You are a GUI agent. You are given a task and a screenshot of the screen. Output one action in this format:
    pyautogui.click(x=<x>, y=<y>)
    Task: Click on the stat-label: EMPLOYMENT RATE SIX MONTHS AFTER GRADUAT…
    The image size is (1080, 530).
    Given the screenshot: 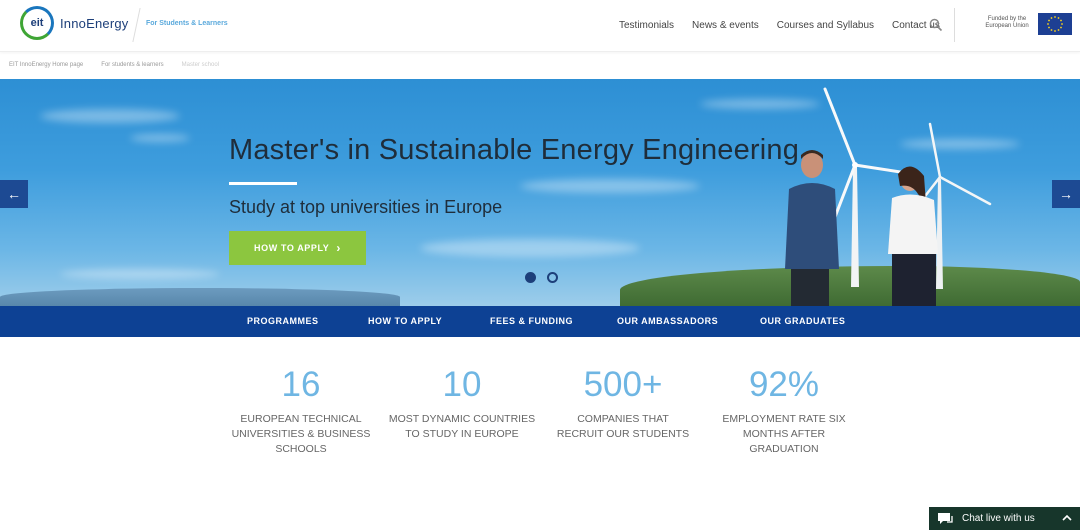 What is the action you would take?
    pyautogui.click(x=784, y=434)
    